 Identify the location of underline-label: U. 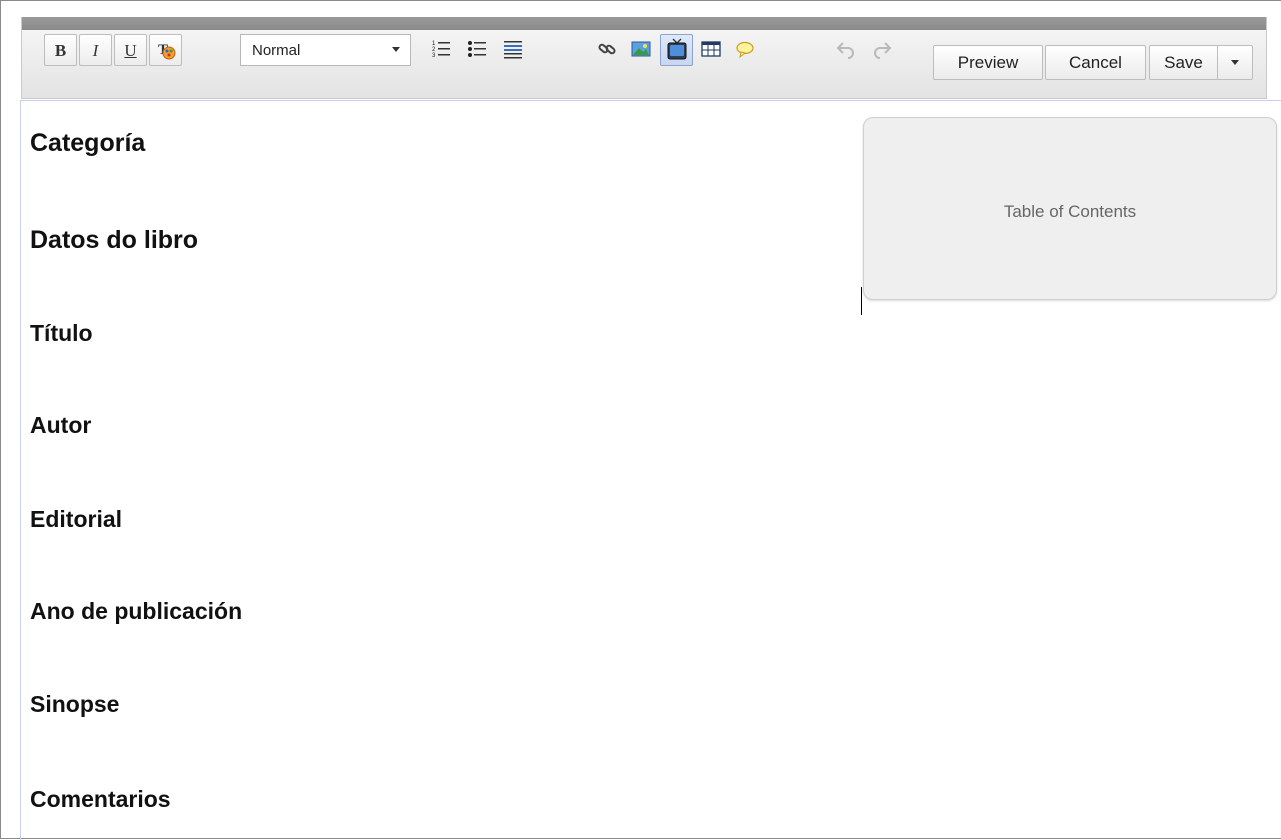
(130, 50).